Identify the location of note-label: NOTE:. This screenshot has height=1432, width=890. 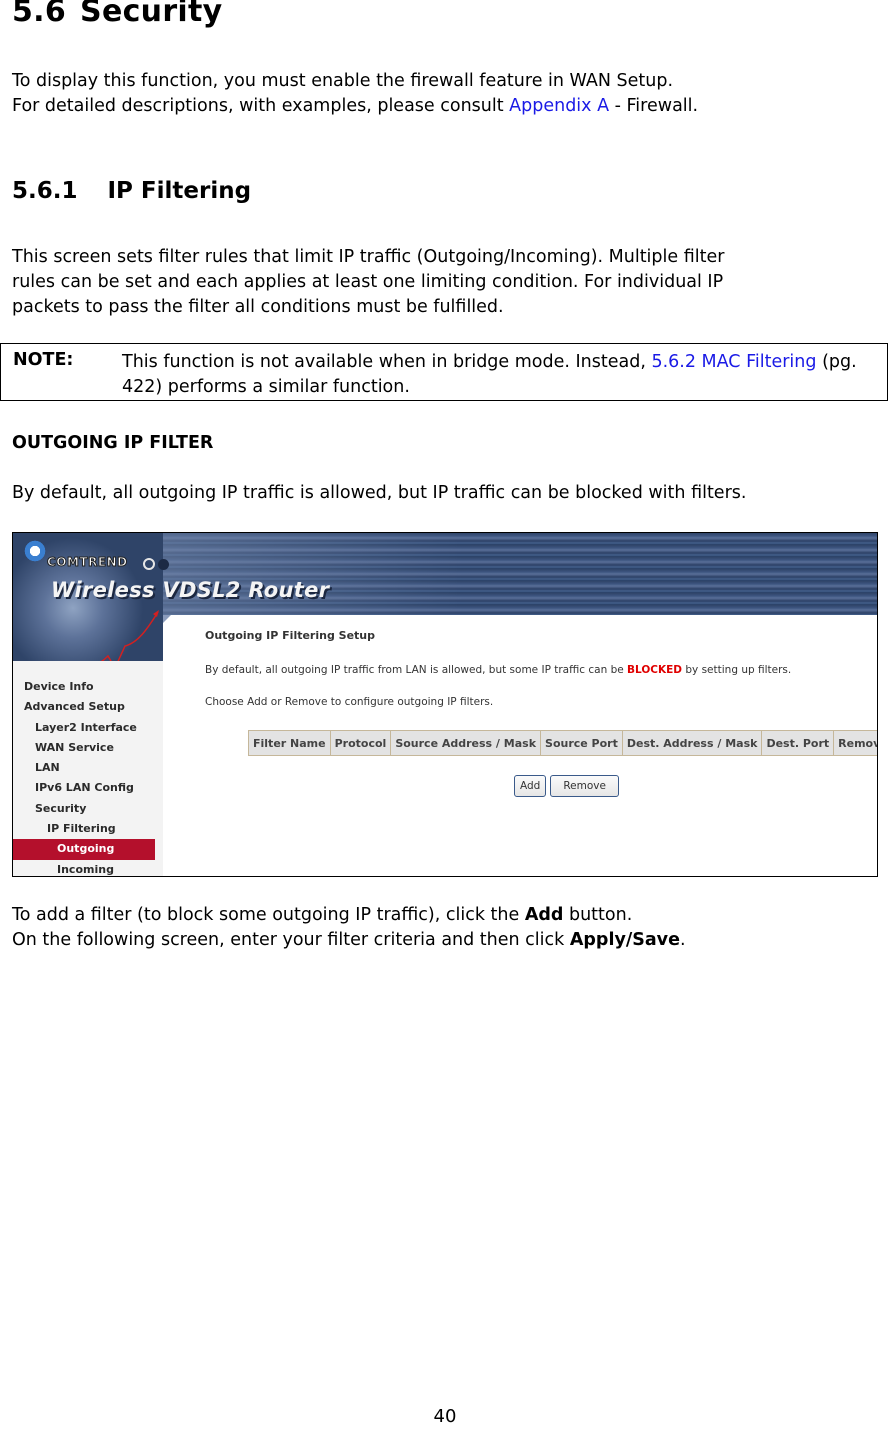
(43, 360).